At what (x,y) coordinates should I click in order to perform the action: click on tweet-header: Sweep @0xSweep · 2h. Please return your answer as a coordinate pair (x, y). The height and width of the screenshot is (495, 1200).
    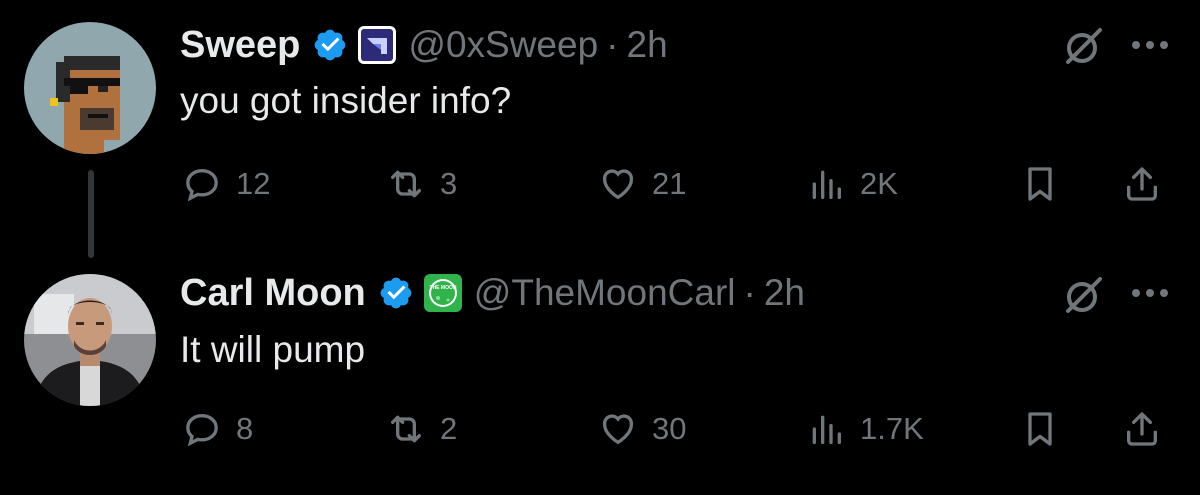
    Looking at the image, I should click on (424, 45).